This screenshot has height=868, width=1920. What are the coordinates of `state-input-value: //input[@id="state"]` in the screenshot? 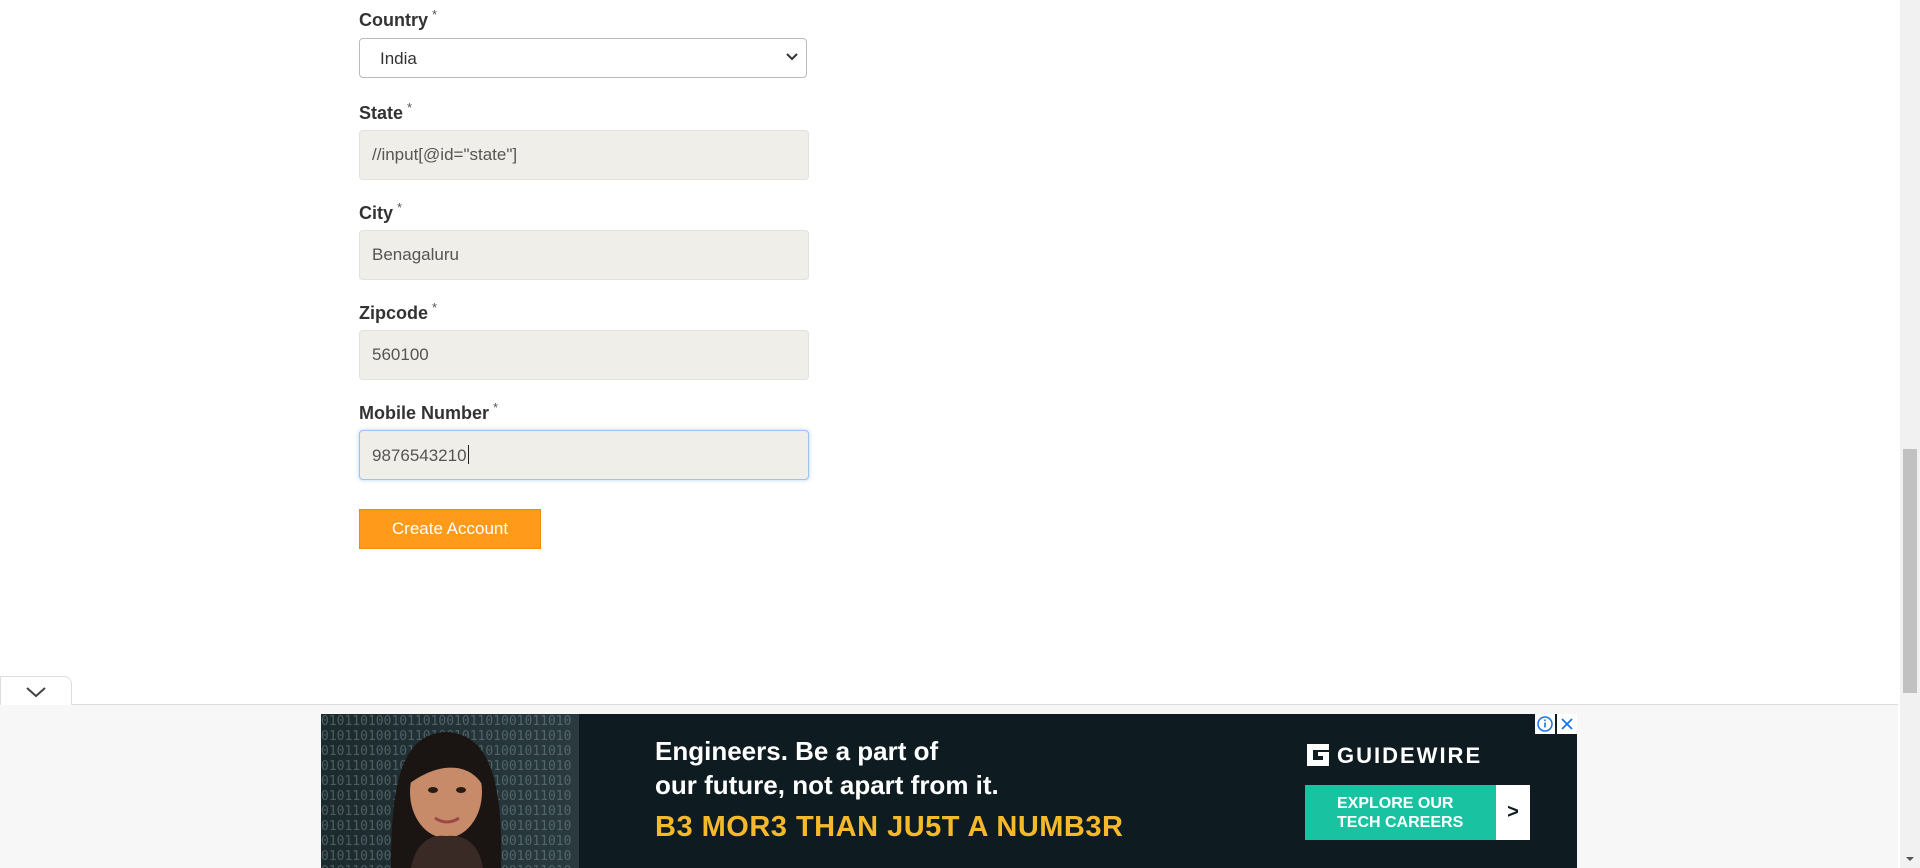 It's located at (445, 154).